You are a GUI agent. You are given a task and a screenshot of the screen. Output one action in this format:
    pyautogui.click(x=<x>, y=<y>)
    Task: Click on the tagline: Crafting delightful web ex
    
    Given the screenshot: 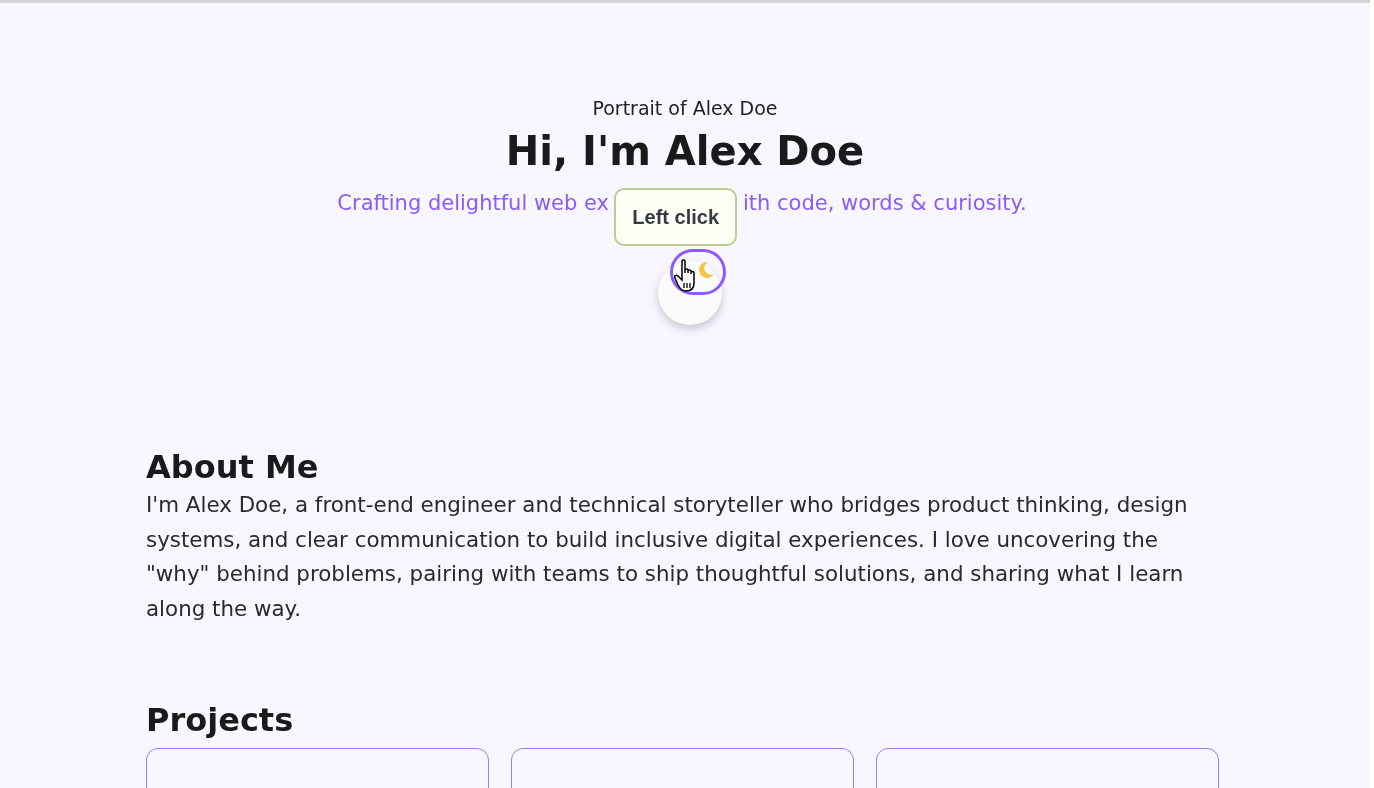 What is the action you would take?
    pyautogui.click(x=473, y=203)
    